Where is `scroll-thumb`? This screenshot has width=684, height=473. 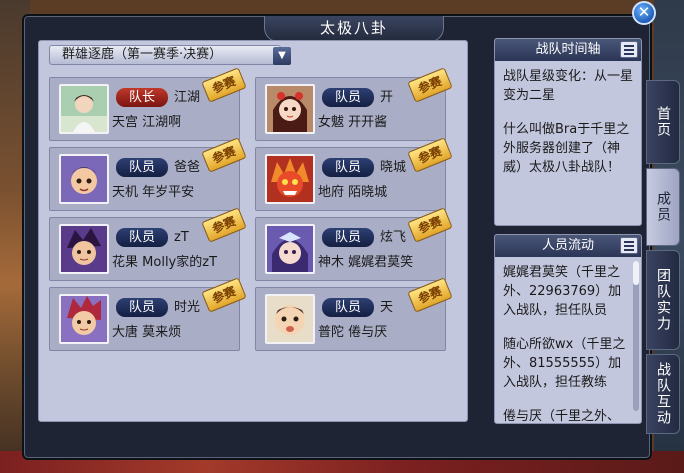
scroll-thumb is located at coordinates (636, 273).